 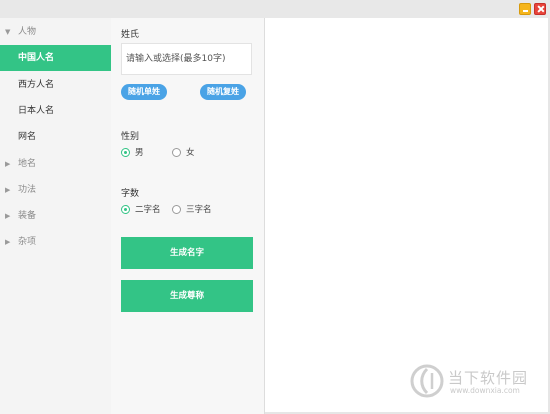 I want to click on generate-title-button: 生成尊称, so click(x=187, y=296).